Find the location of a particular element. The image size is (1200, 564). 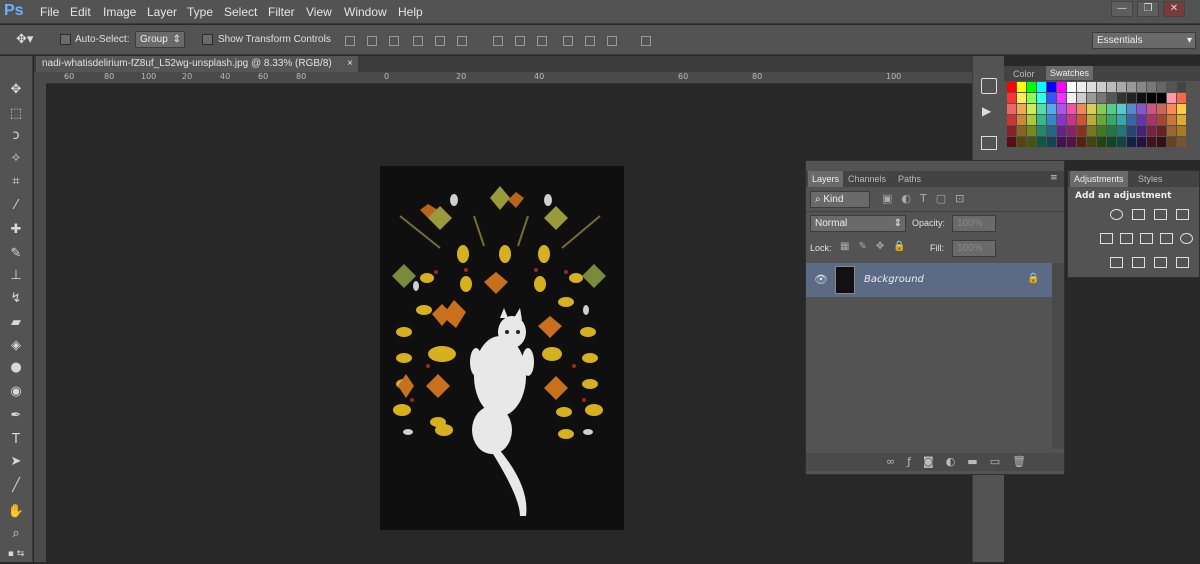

move-tool-icon: ✥ is located at coordinates (16, 90).